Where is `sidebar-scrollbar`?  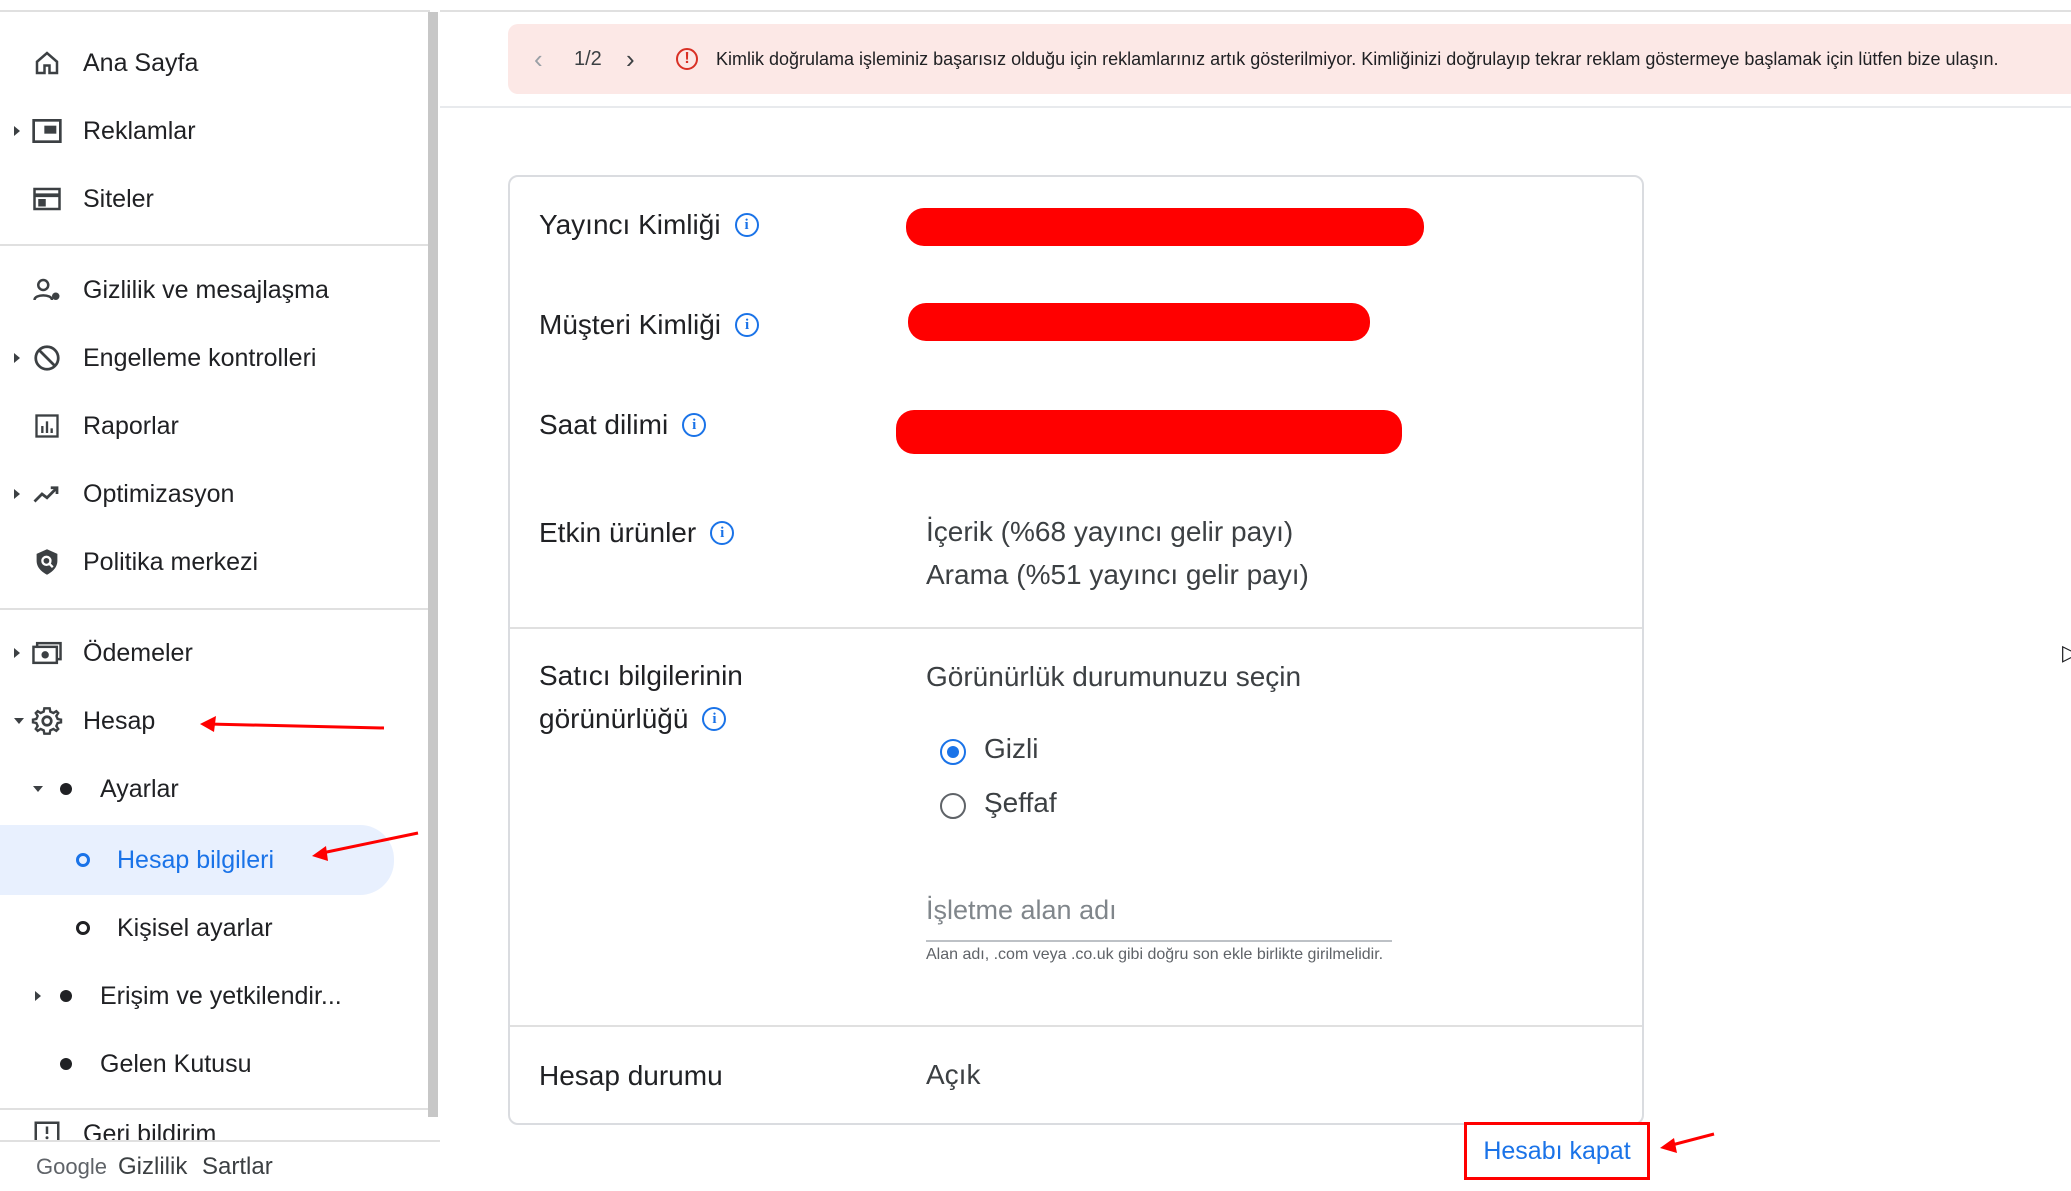 sidebar-scrollbar is located at coordinates (433, 564).